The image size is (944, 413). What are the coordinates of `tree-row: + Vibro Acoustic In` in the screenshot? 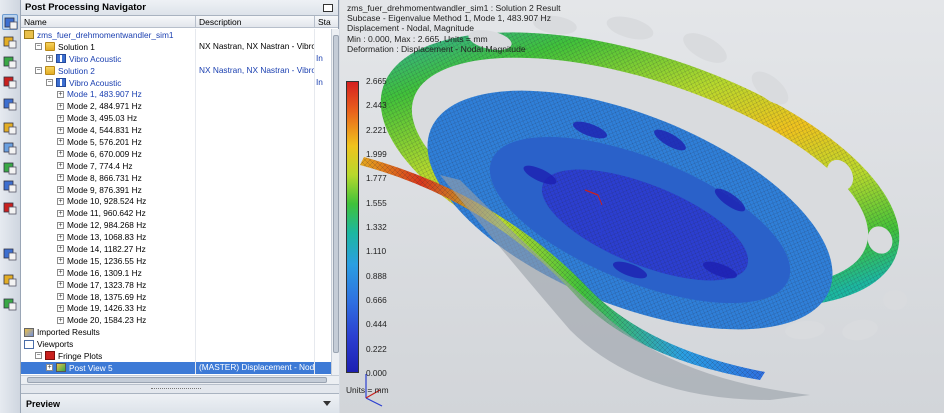 It's located at (176, 58).